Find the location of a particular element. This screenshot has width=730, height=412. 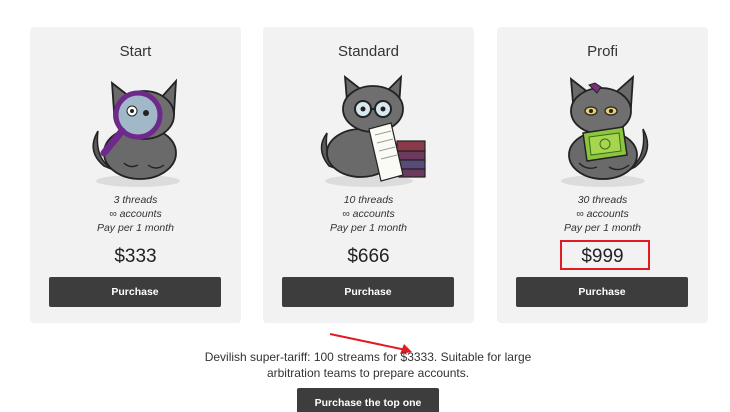

cat-with-magnifier-icon is located at coordinates (135, 132).